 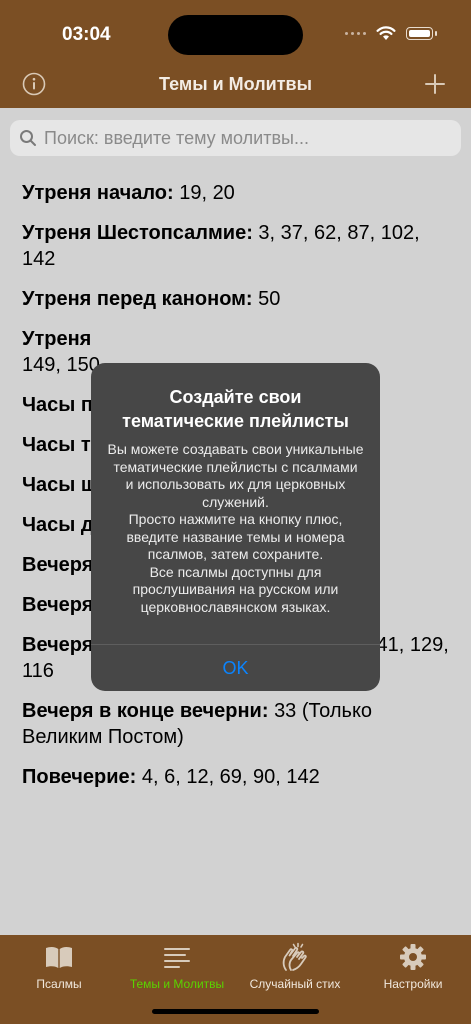 I want to click on tab-random-verse: Случайный стих, so click(x=295, y=966).